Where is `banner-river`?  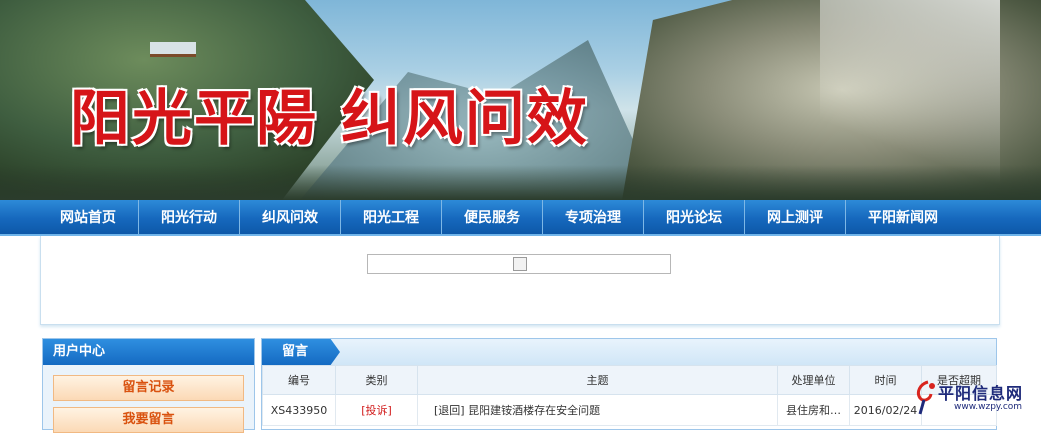
banner-river is located at coordinates (520, 182).